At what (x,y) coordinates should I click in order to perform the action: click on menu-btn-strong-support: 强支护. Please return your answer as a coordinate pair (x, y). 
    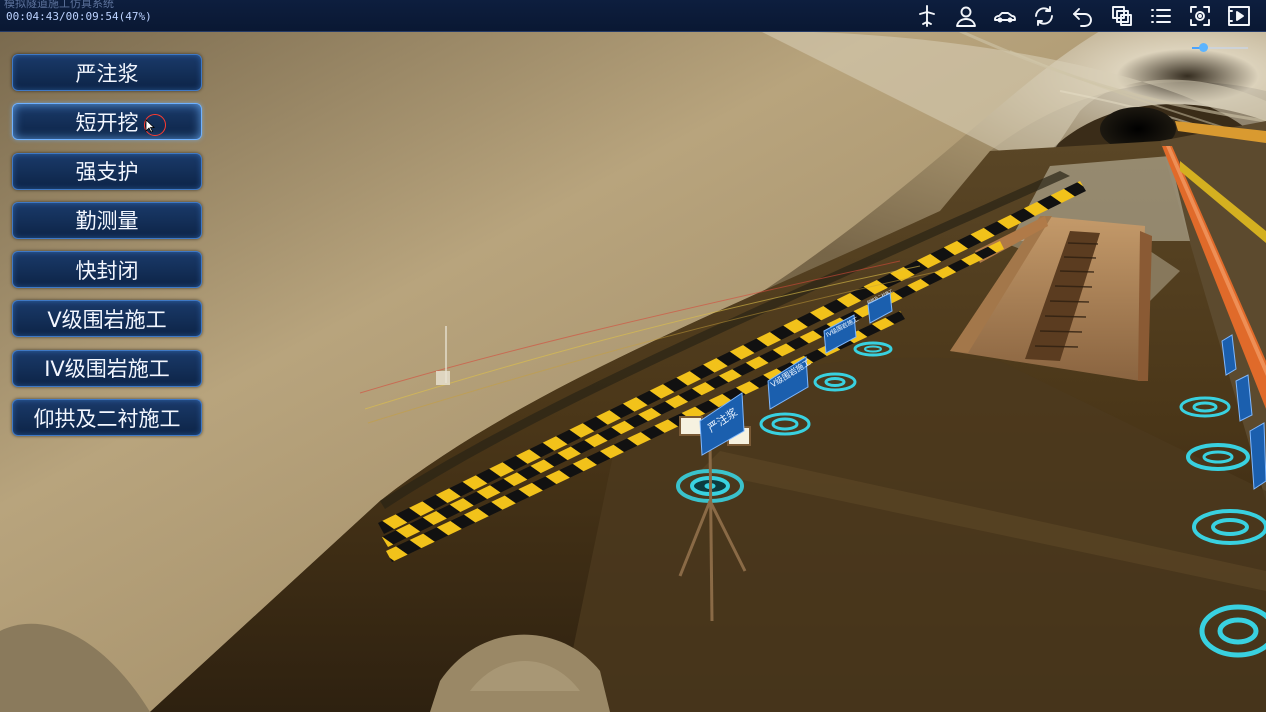
    Looking at the image, I should click on (107, 171).